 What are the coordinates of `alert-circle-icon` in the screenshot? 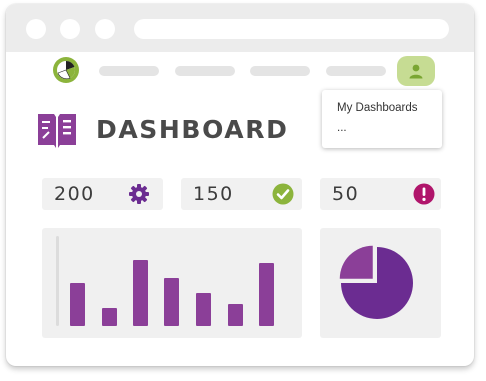 It's located at (424, 194).